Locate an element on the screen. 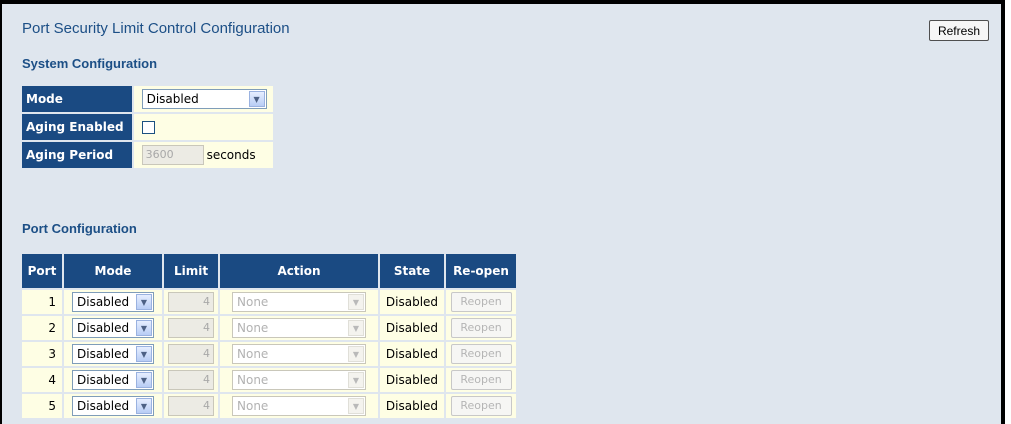 The width and height of the screenshot is (1011, 424). col-port: Port is located at coordinates (42, 271).